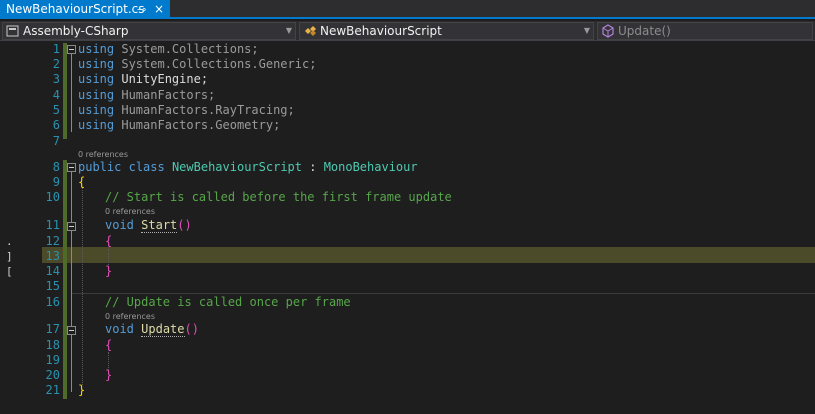 Image resolution: width=815 pixels, height=414 pixels. I want to click on keyword: class, so click(146, 167).